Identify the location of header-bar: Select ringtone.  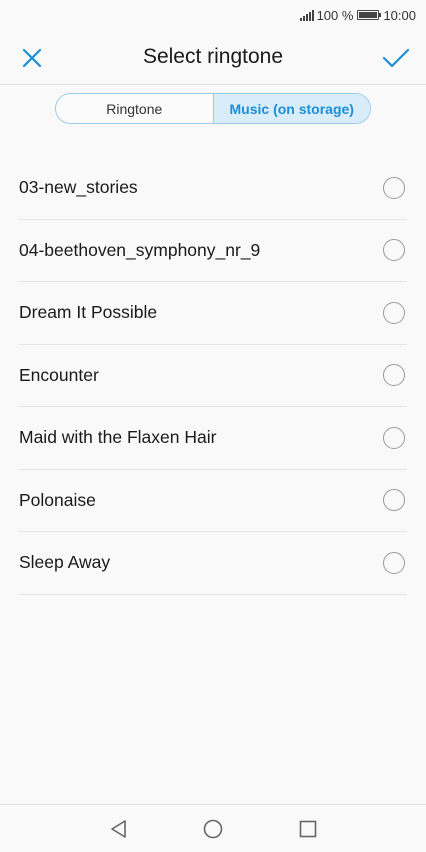
(213, 57).